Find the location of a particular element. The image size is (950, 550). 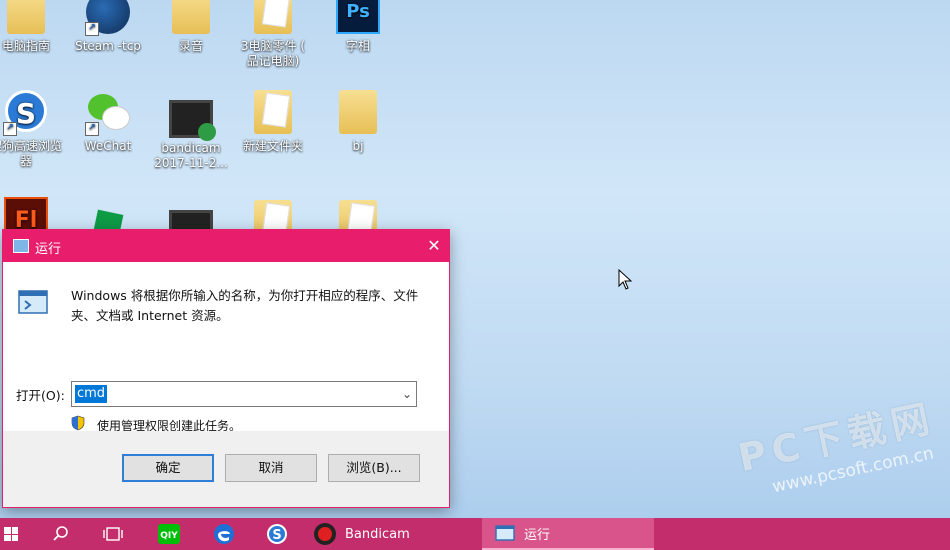

svg-text: QIY is located at coordinates (169, 536).